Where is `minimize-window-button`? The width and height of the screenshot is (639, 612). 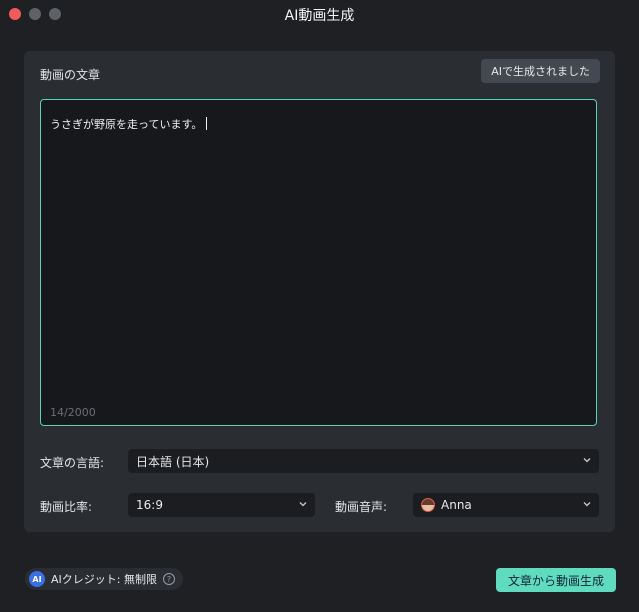
minimize-window-button is located at coordinates (35, 14).